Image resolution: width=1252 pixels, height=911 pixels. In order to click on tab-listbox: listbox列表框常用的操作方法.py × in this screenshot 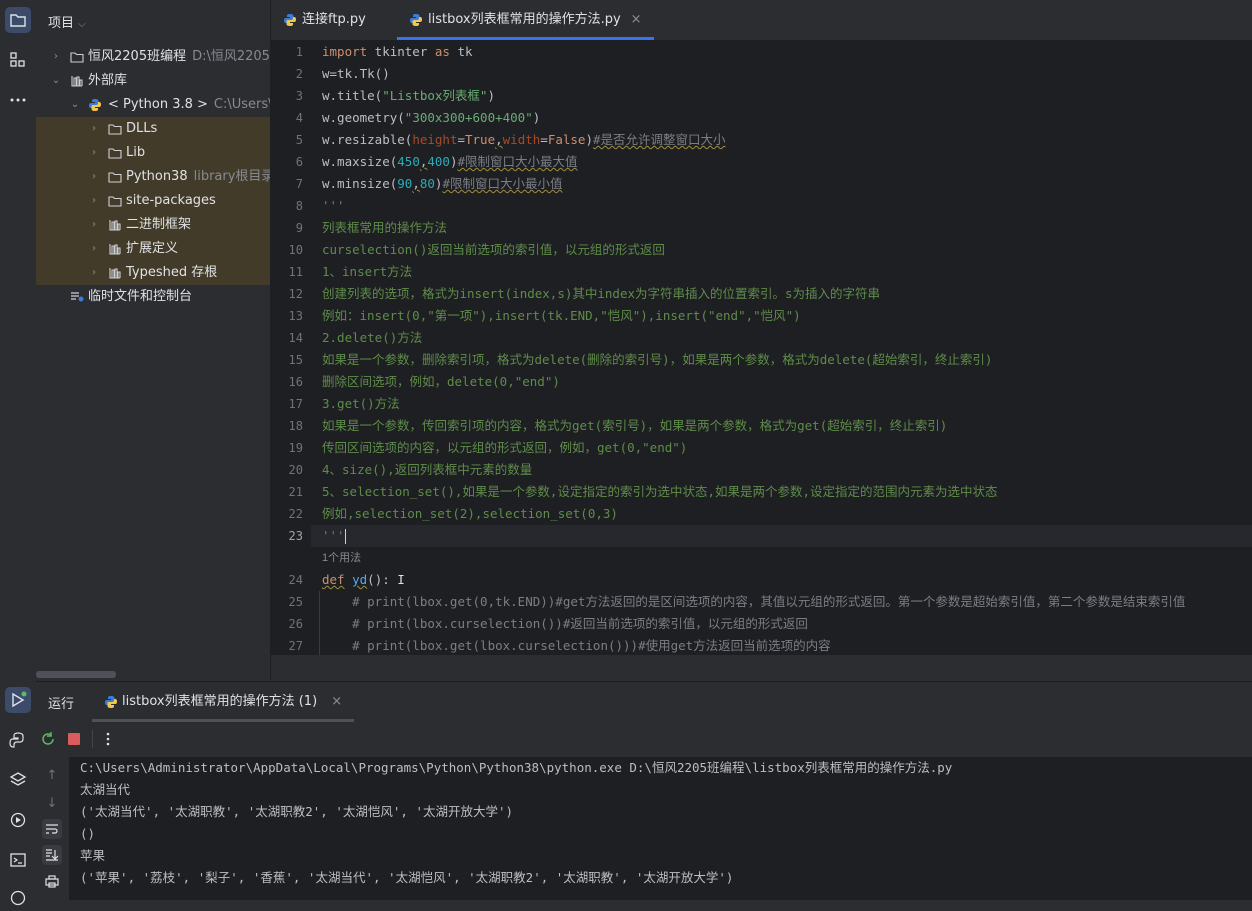, I will do `click(525, 20)`.